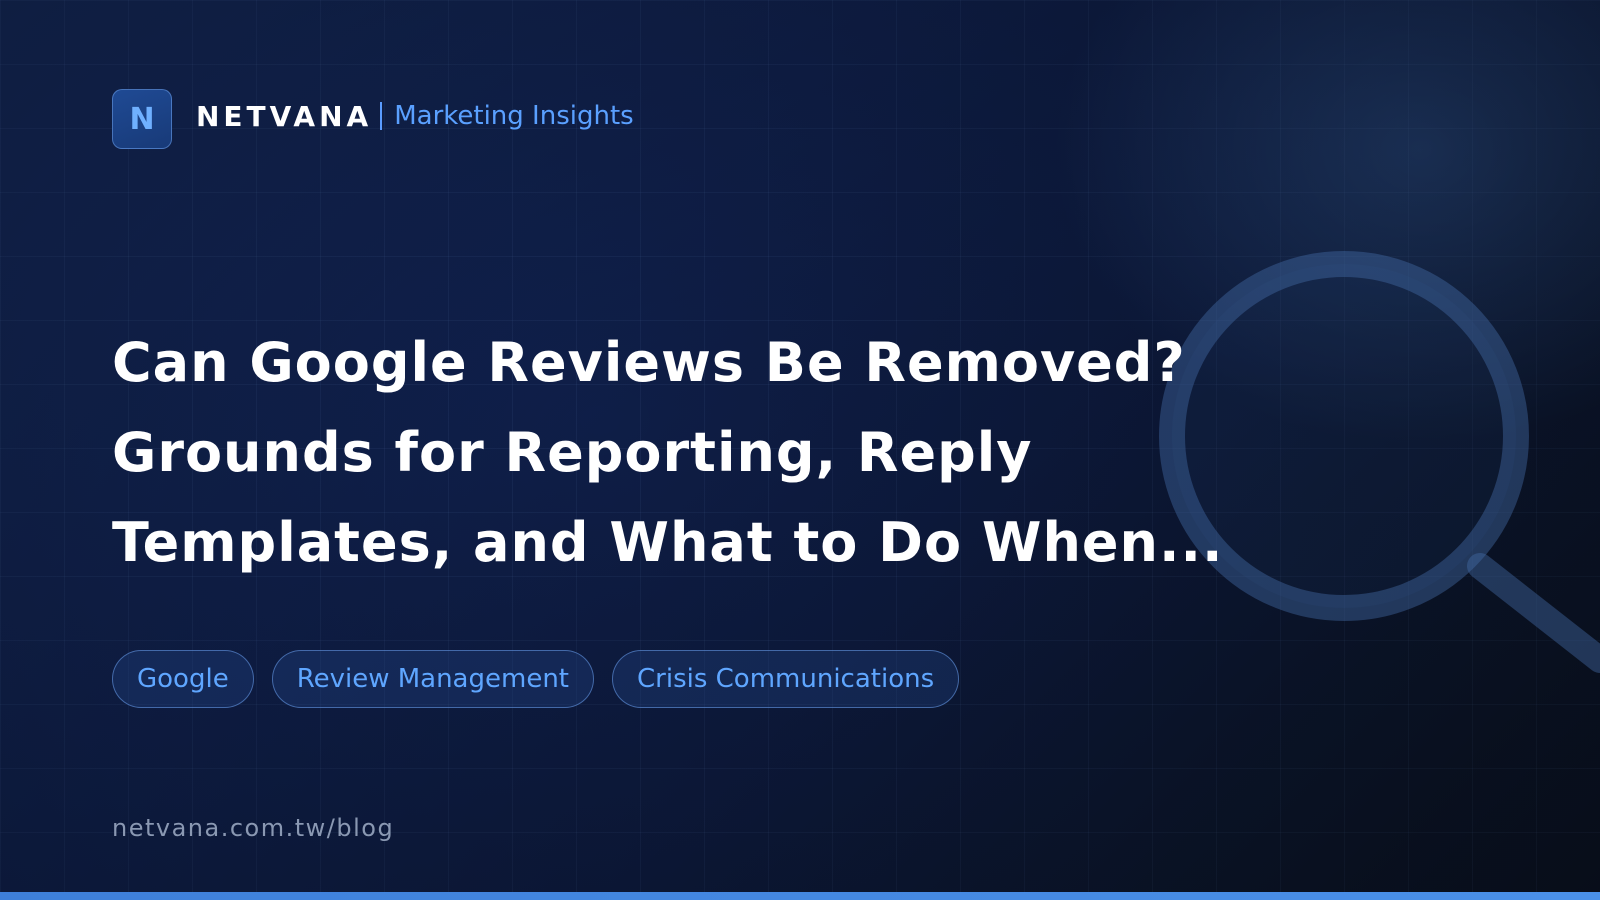 This screenshot has width=1600, height=900. I want to click on tag-google: Google, so click(183, 679).